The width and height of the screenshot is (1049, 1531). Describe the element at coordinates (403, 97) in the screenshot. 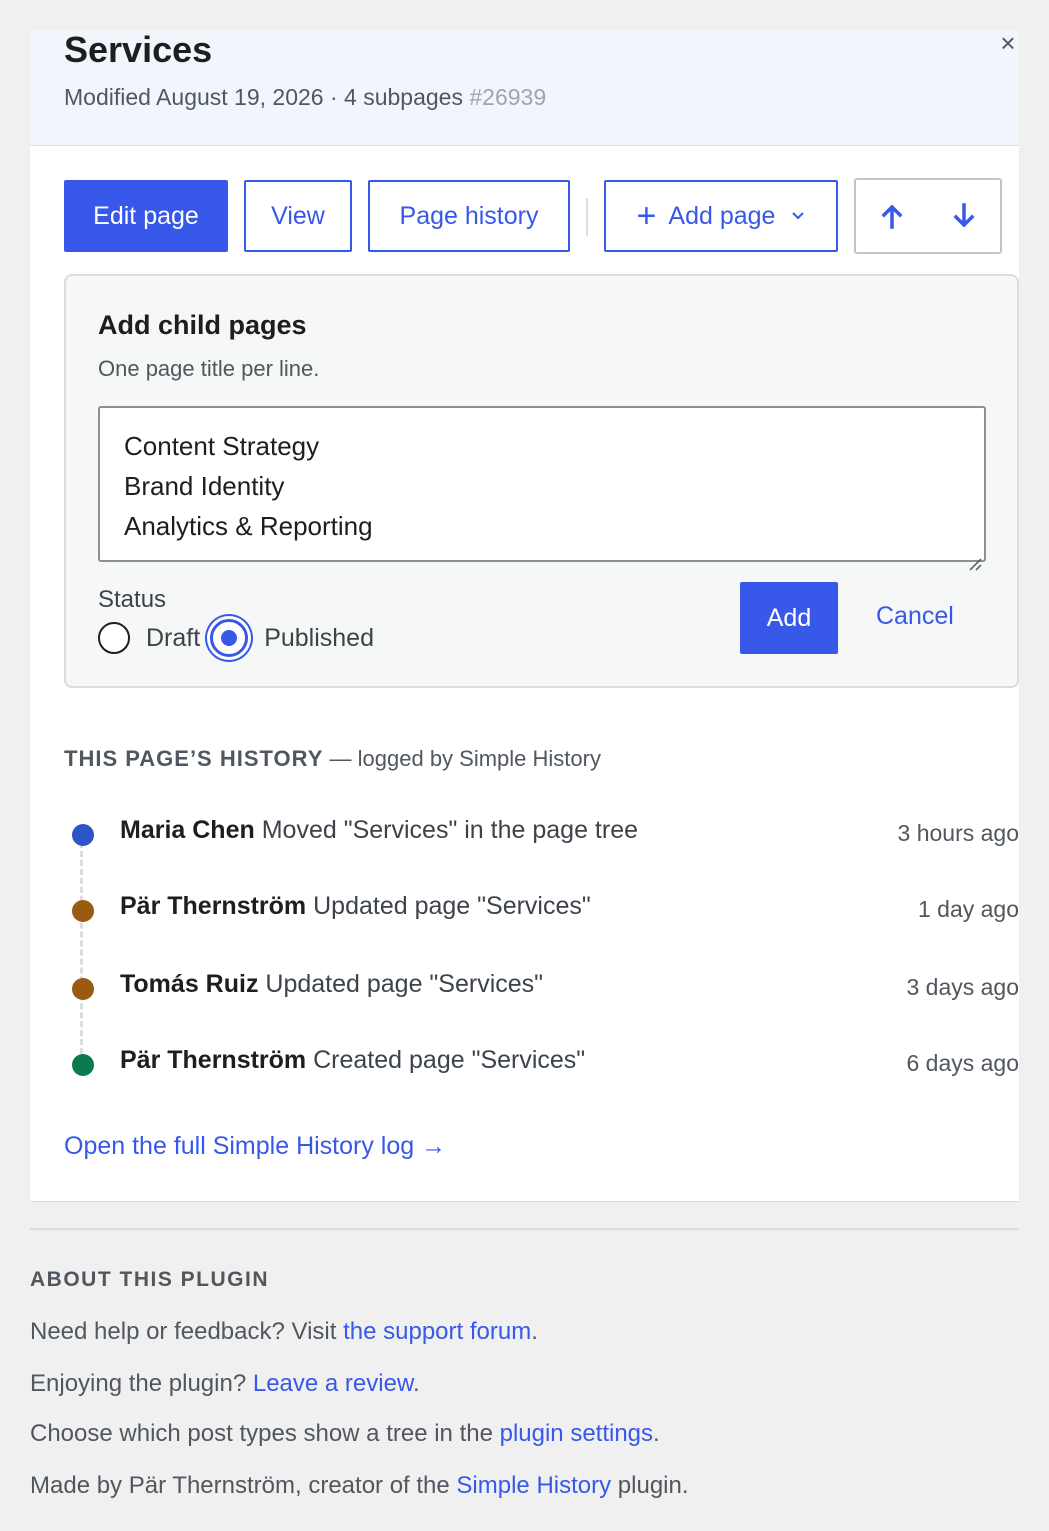

I see `subpage-count: 4 subpages` at that location.